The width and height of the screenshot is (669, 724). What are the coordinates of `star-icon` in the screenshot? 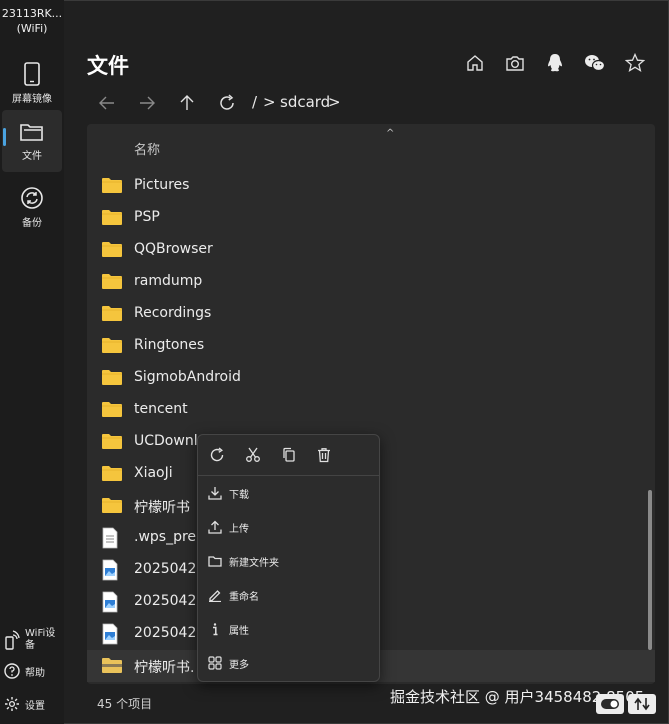 It's located at (635, 62).